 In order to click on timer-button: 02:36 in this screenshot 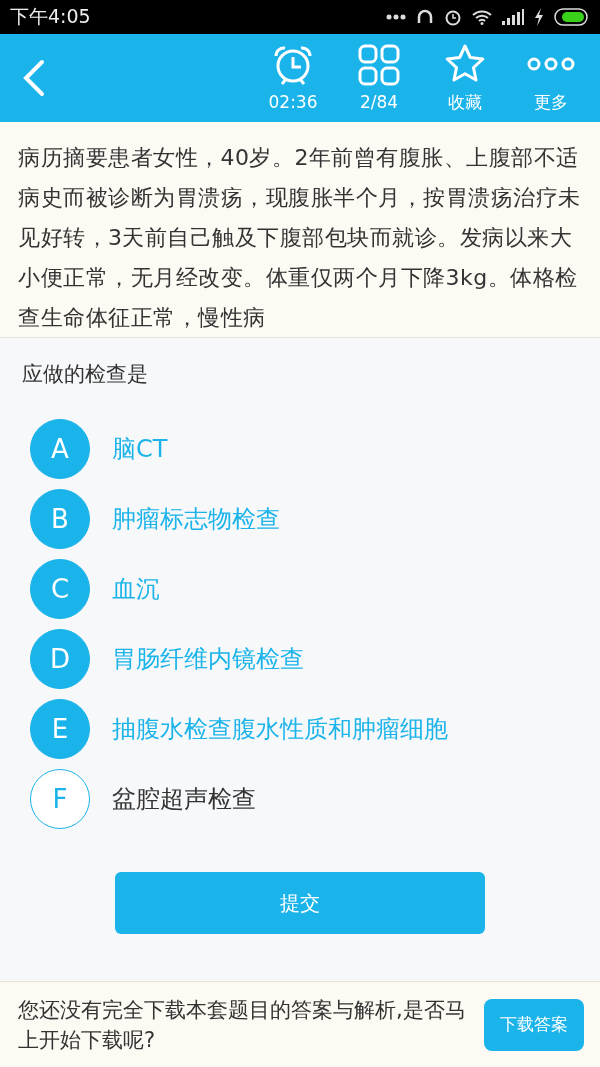, I will do `click(293, 78)`.